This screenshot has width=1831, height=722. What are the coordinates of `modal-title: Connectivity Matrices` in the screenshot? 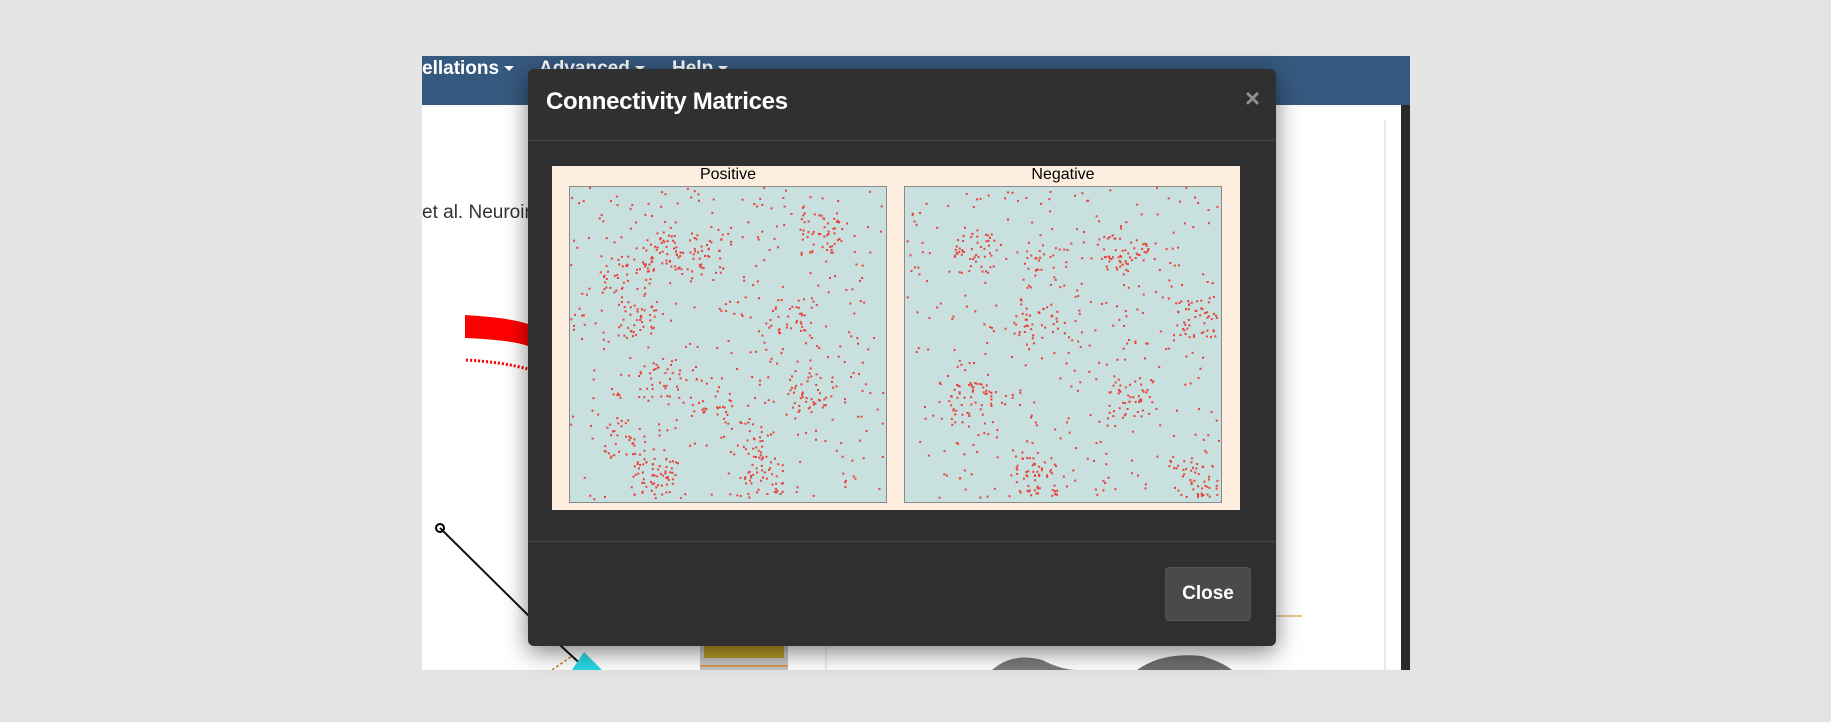 It's located at (667, 101).